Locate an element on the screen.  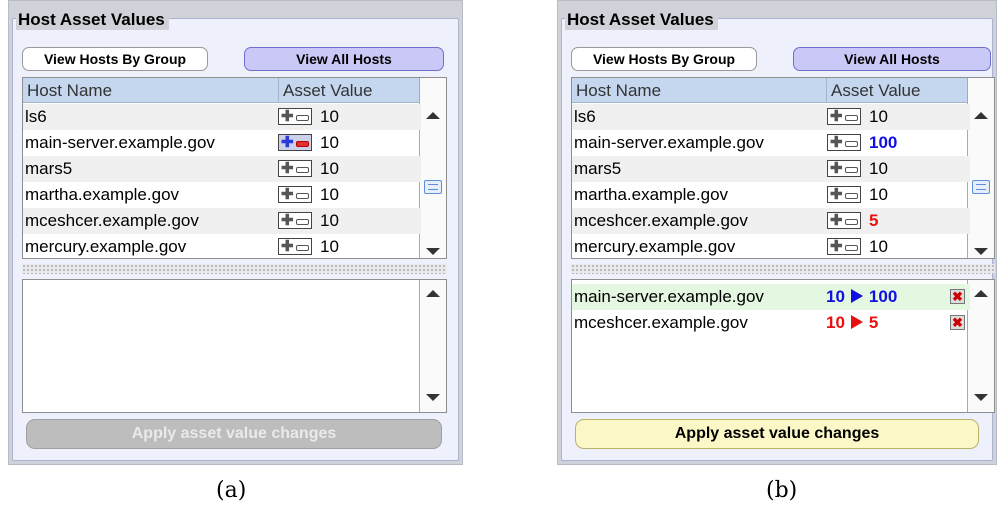
table-row: mceshcer.example.gov ✚ 5 is located at coordinates (771, 221).